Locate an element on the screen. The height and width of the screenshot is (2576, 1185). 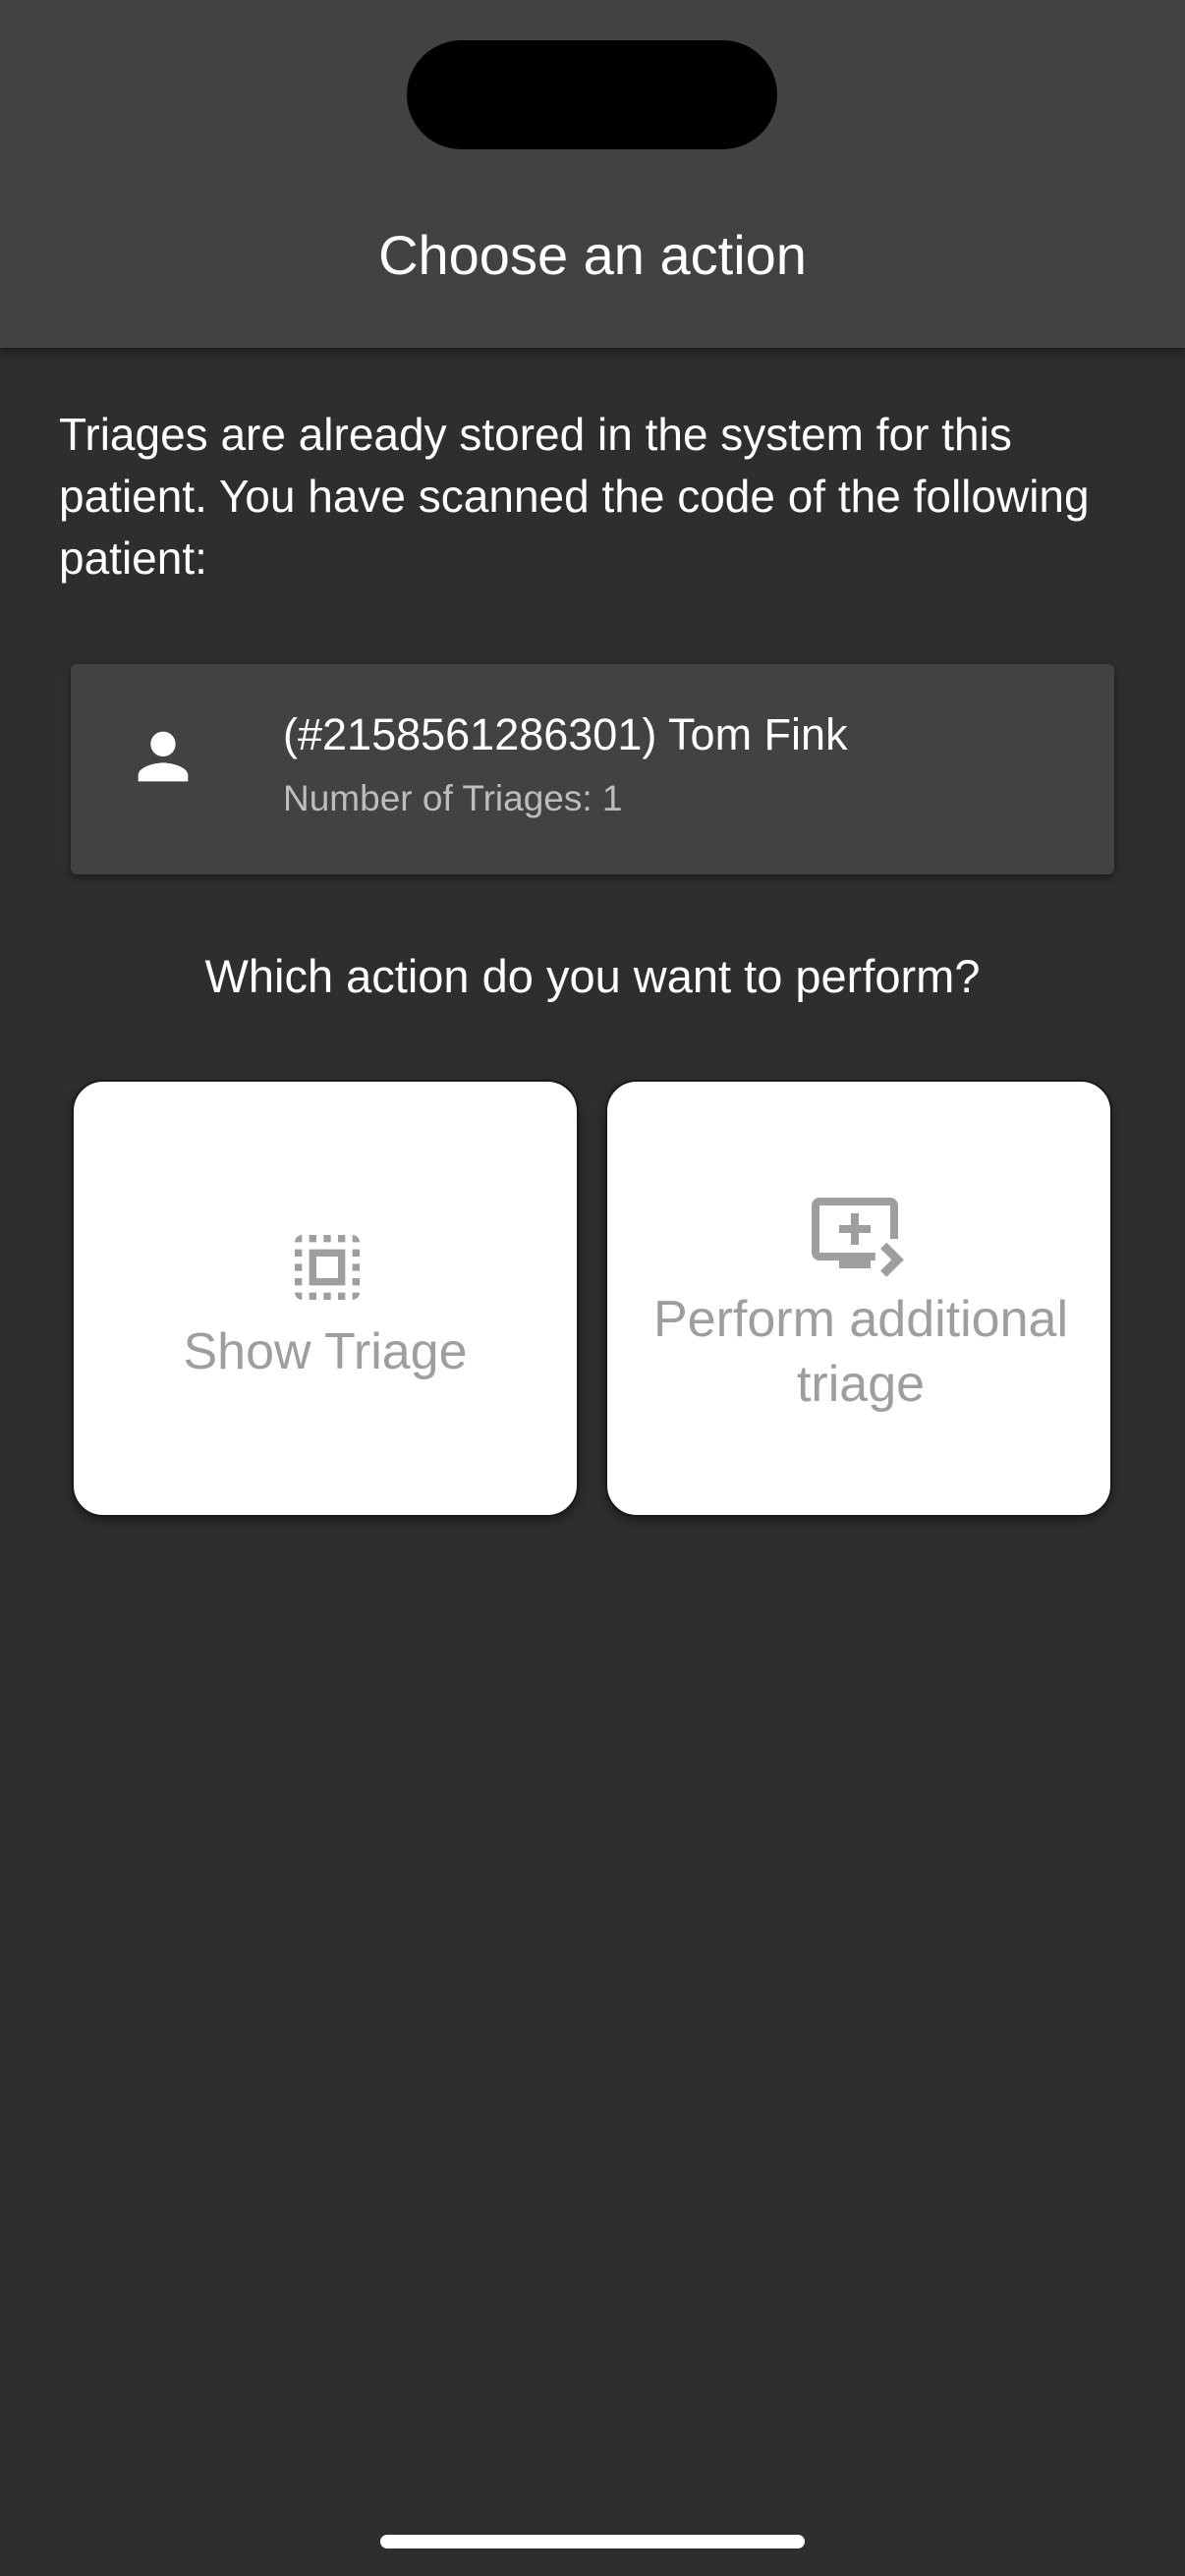
patient-name: (#2158561286301) Tom Fink is located at coordinates (565, 734).